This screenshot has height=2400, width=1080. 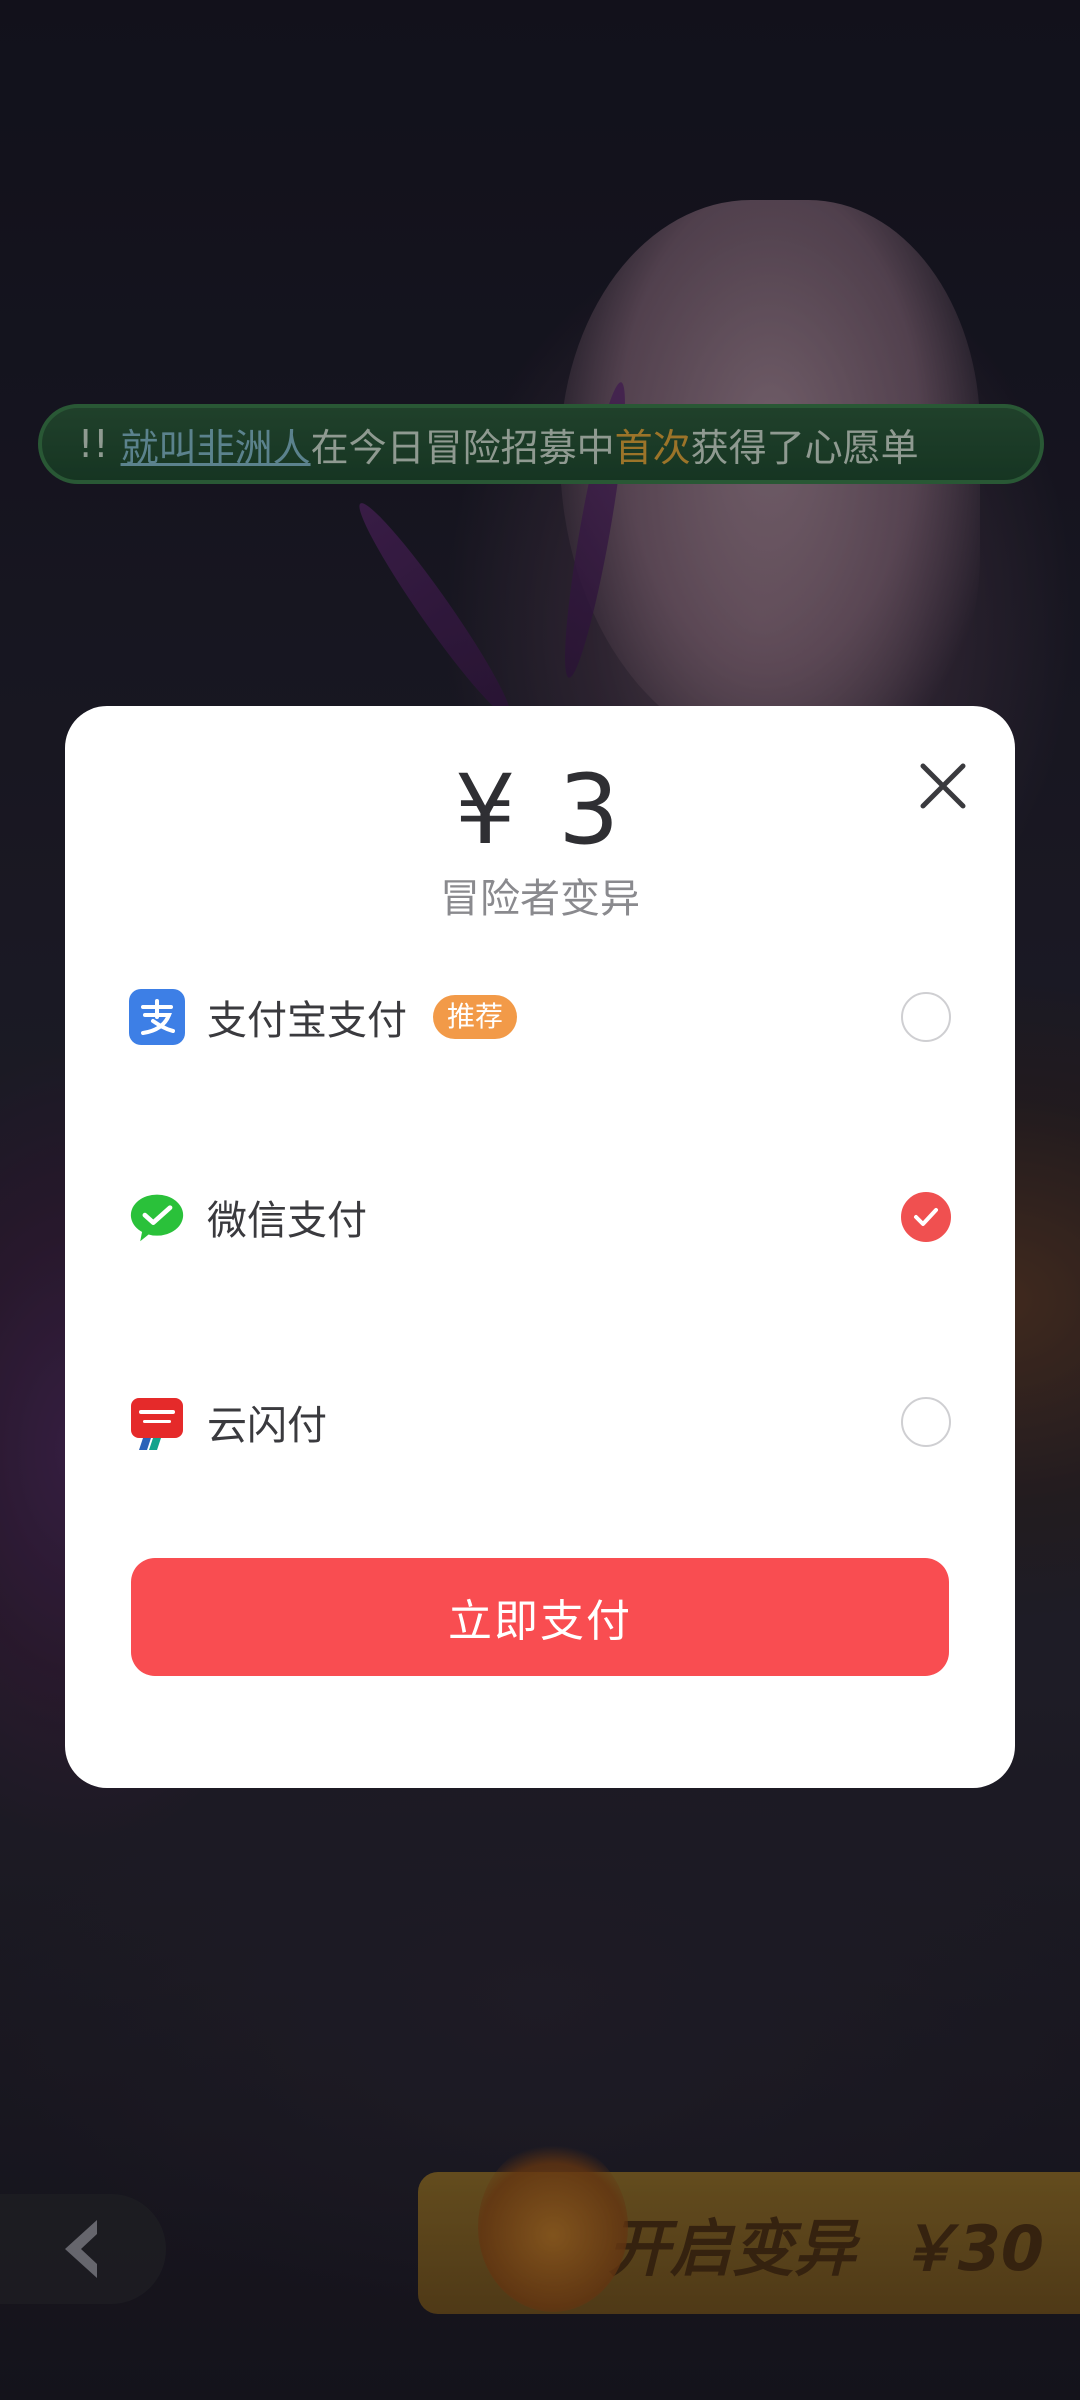 What do you see at coordinates (475, 1017) in the screenshot?
I see `recommended-badge: 推荐` at bounding box center [475, 1017].